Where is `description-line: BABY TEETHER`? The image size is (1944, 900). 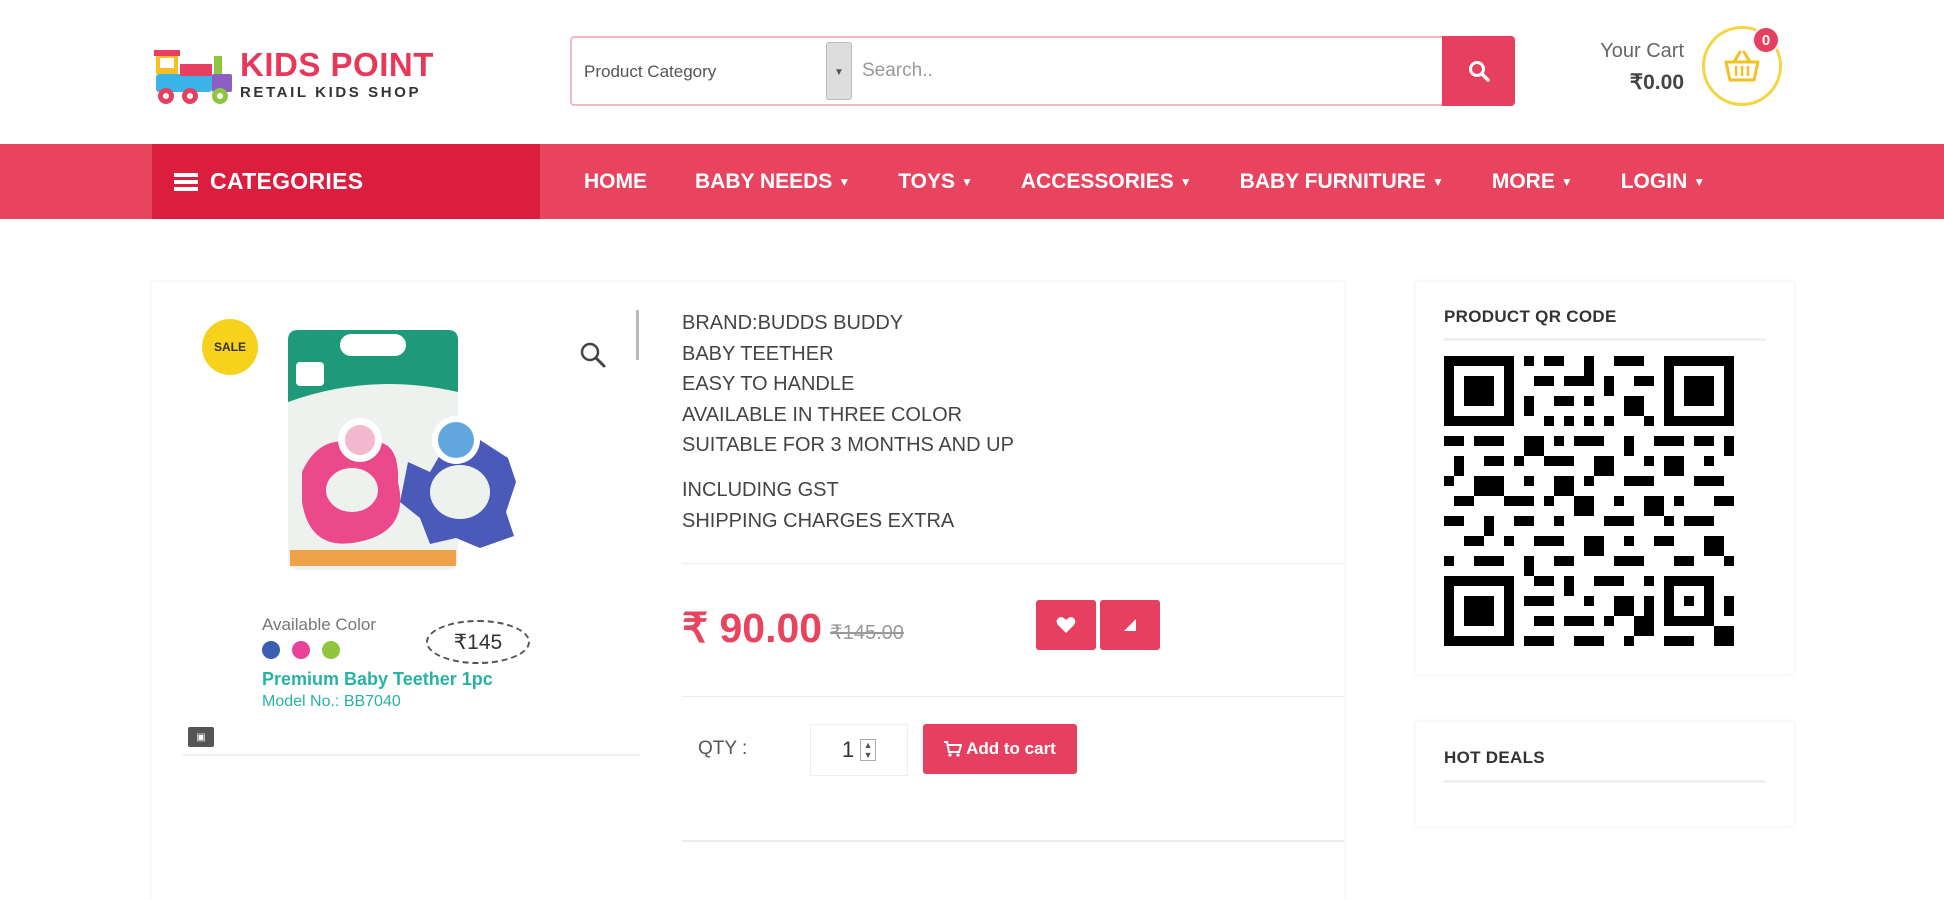 description-line: BABY TEETHER is located at coordinates (758, 353).